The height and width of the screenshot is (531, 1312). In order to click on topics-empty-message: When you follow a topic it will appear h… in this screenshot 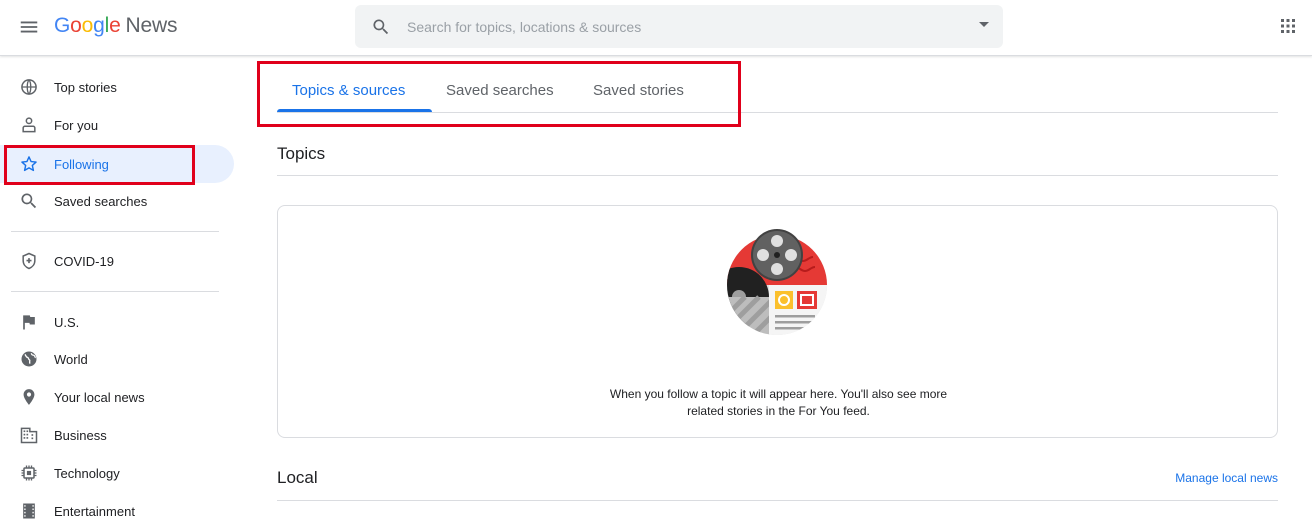, I will do `click(778, 402)`.